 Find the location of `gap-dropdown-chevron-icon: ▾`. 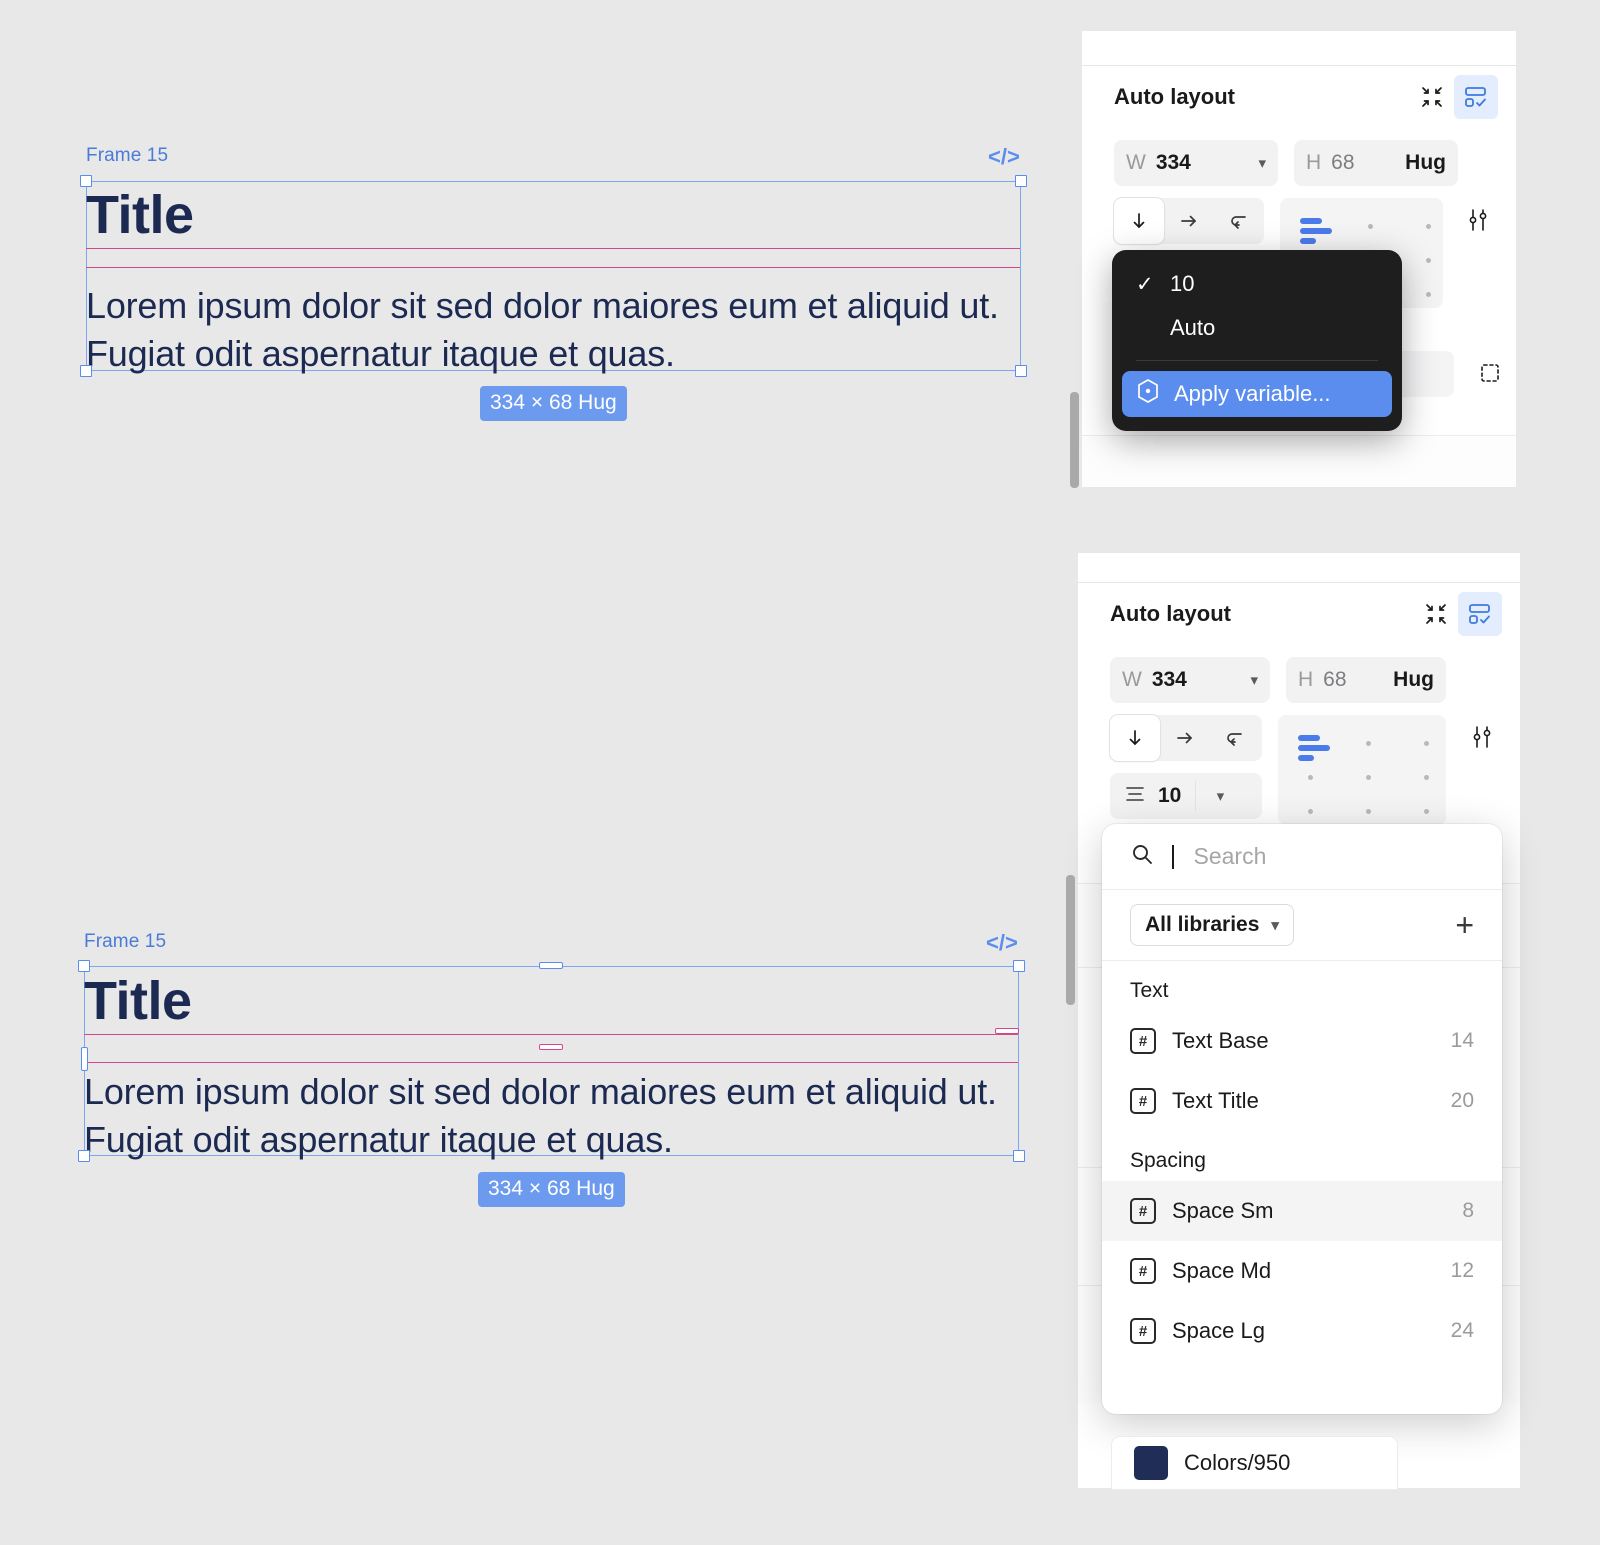

gap-dropdown-chevron-icon: ▾ is located at coordinates (1220, 796).